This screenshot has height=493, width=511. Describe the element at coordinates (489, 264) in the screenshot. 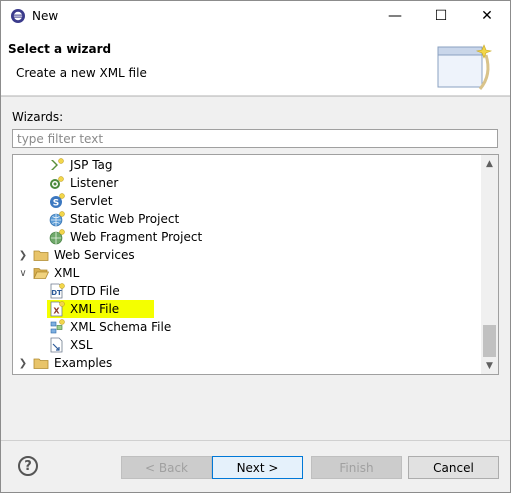

I see `vertical-scrollbar: ▲ ▼` at that location.